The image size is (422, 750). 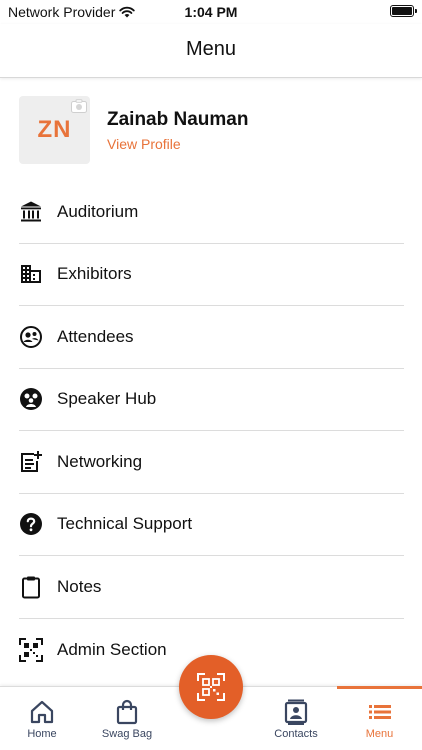 I want to click on profile-section: ZN Zainab Nauman View Profile, so click(x=214, y=130).